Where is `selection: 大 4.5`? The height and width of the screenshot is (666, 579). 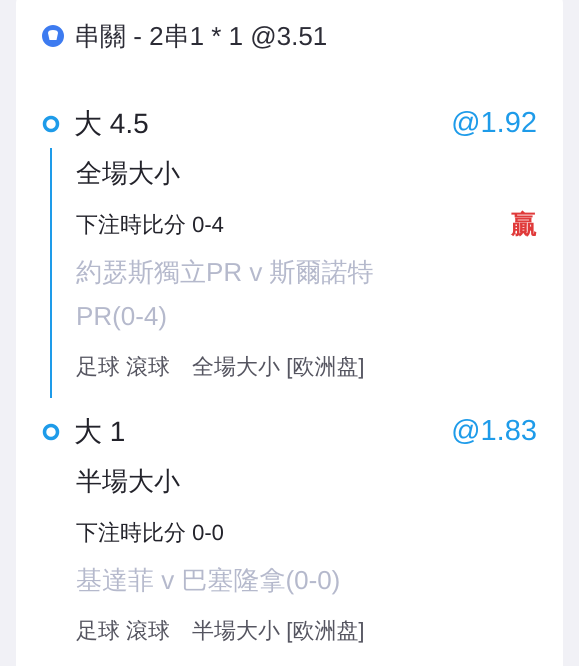
selection: 大 4.5 is located at coordinates (111, 124).